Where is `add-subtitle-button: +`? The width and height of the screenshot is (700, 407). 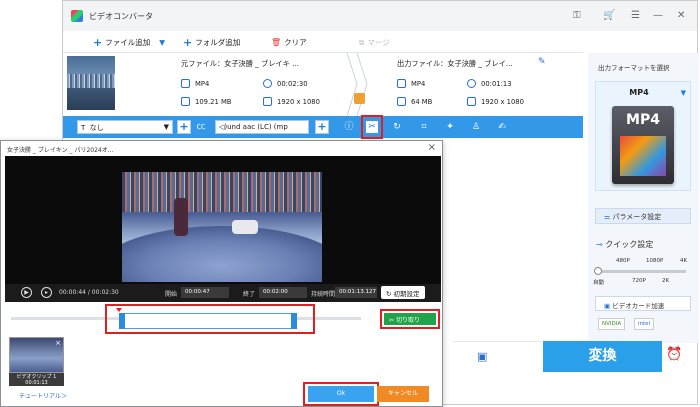 add-subtitle-button: + is located at coordinates (184, 127).